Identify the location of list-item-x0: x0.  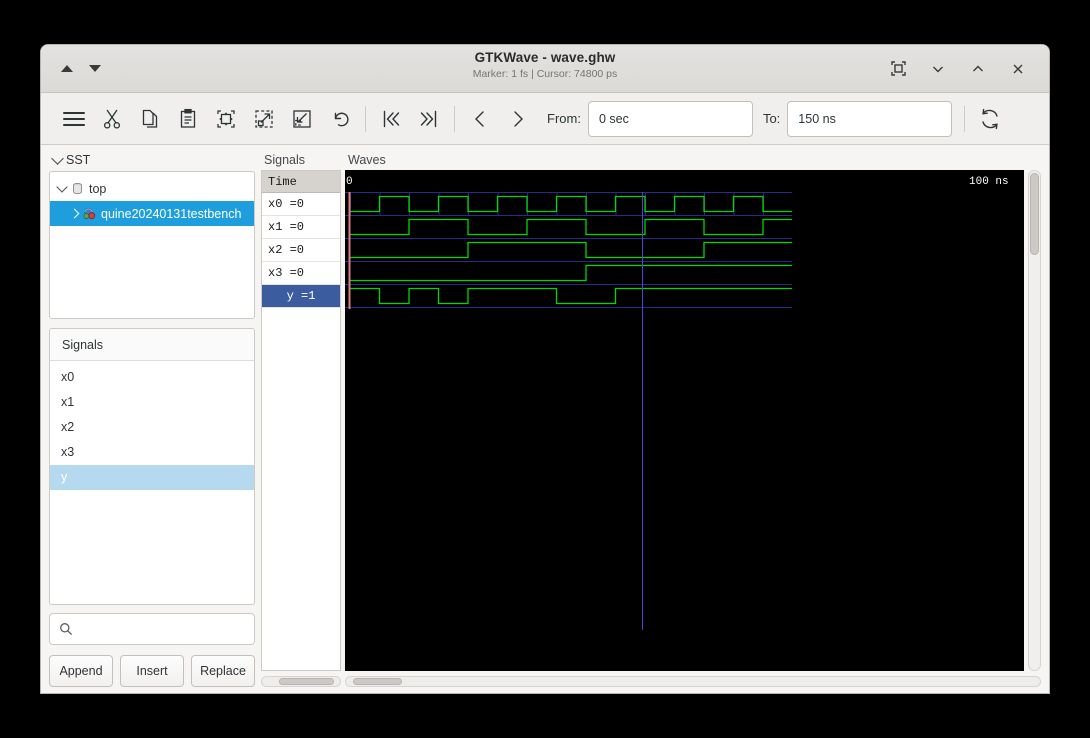
(152, 377).